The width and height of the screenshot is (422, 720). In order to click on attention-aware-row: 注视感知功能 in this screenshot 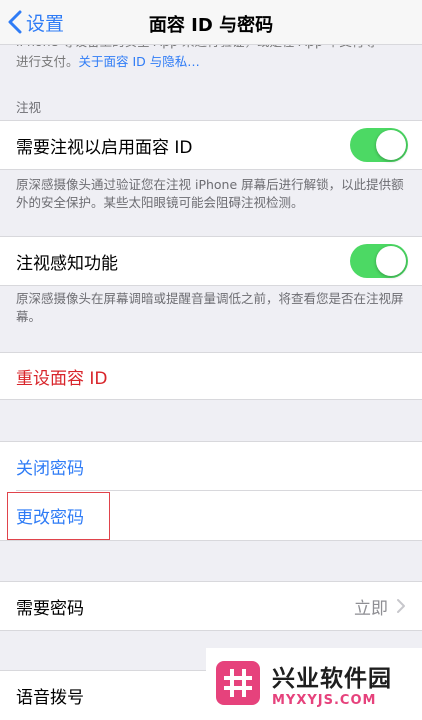, I will do `click(211, 261)`.